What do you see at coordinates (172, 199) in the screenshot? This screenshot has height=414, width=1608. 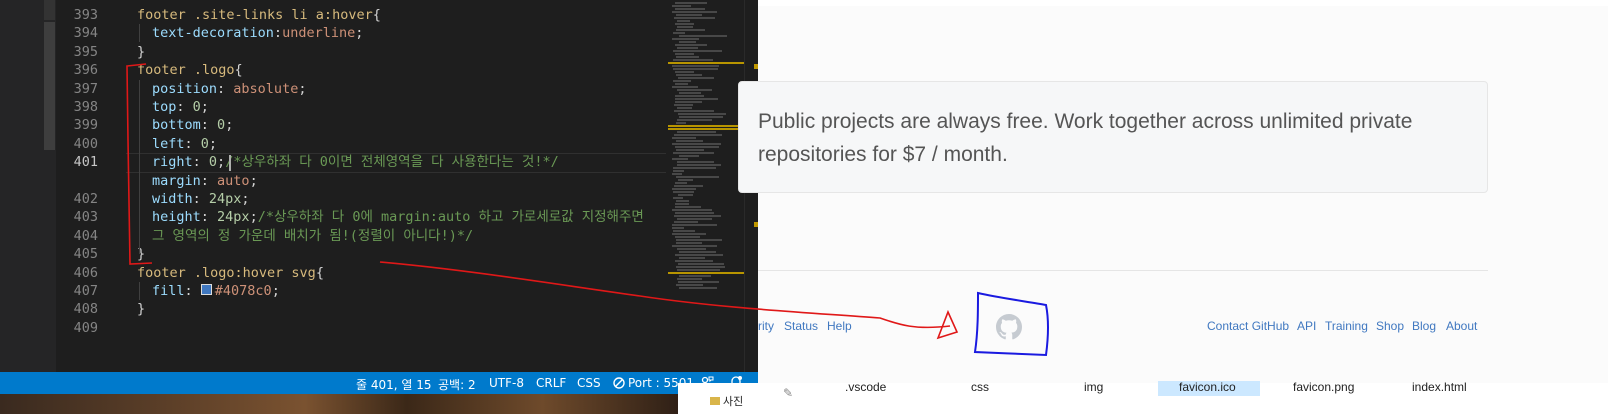 I see `code-token: width` at bounding box center [172, 199].